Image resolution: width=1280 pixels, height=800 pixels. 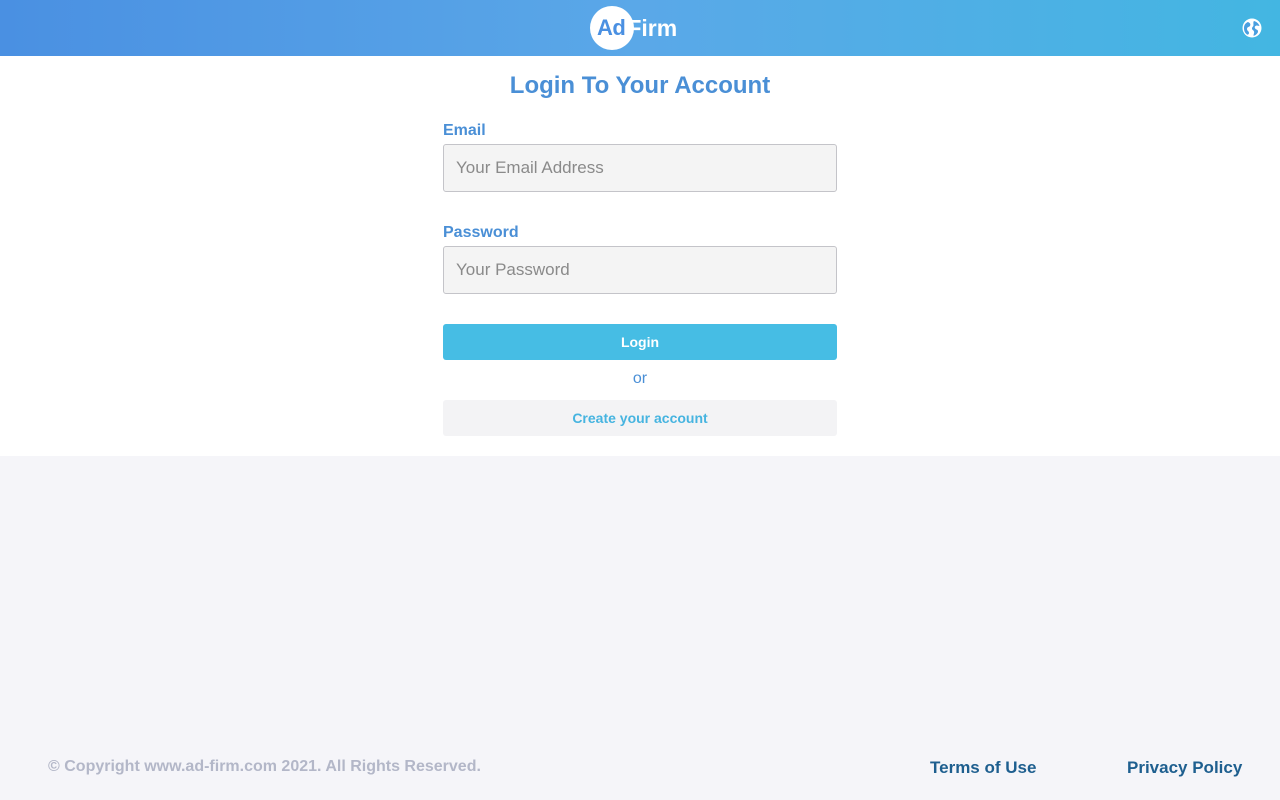 What do you see at coordinates (640, 85) in the screenshot?
I see `page-title: Login To Your Account` at bounding box center [640, 85].